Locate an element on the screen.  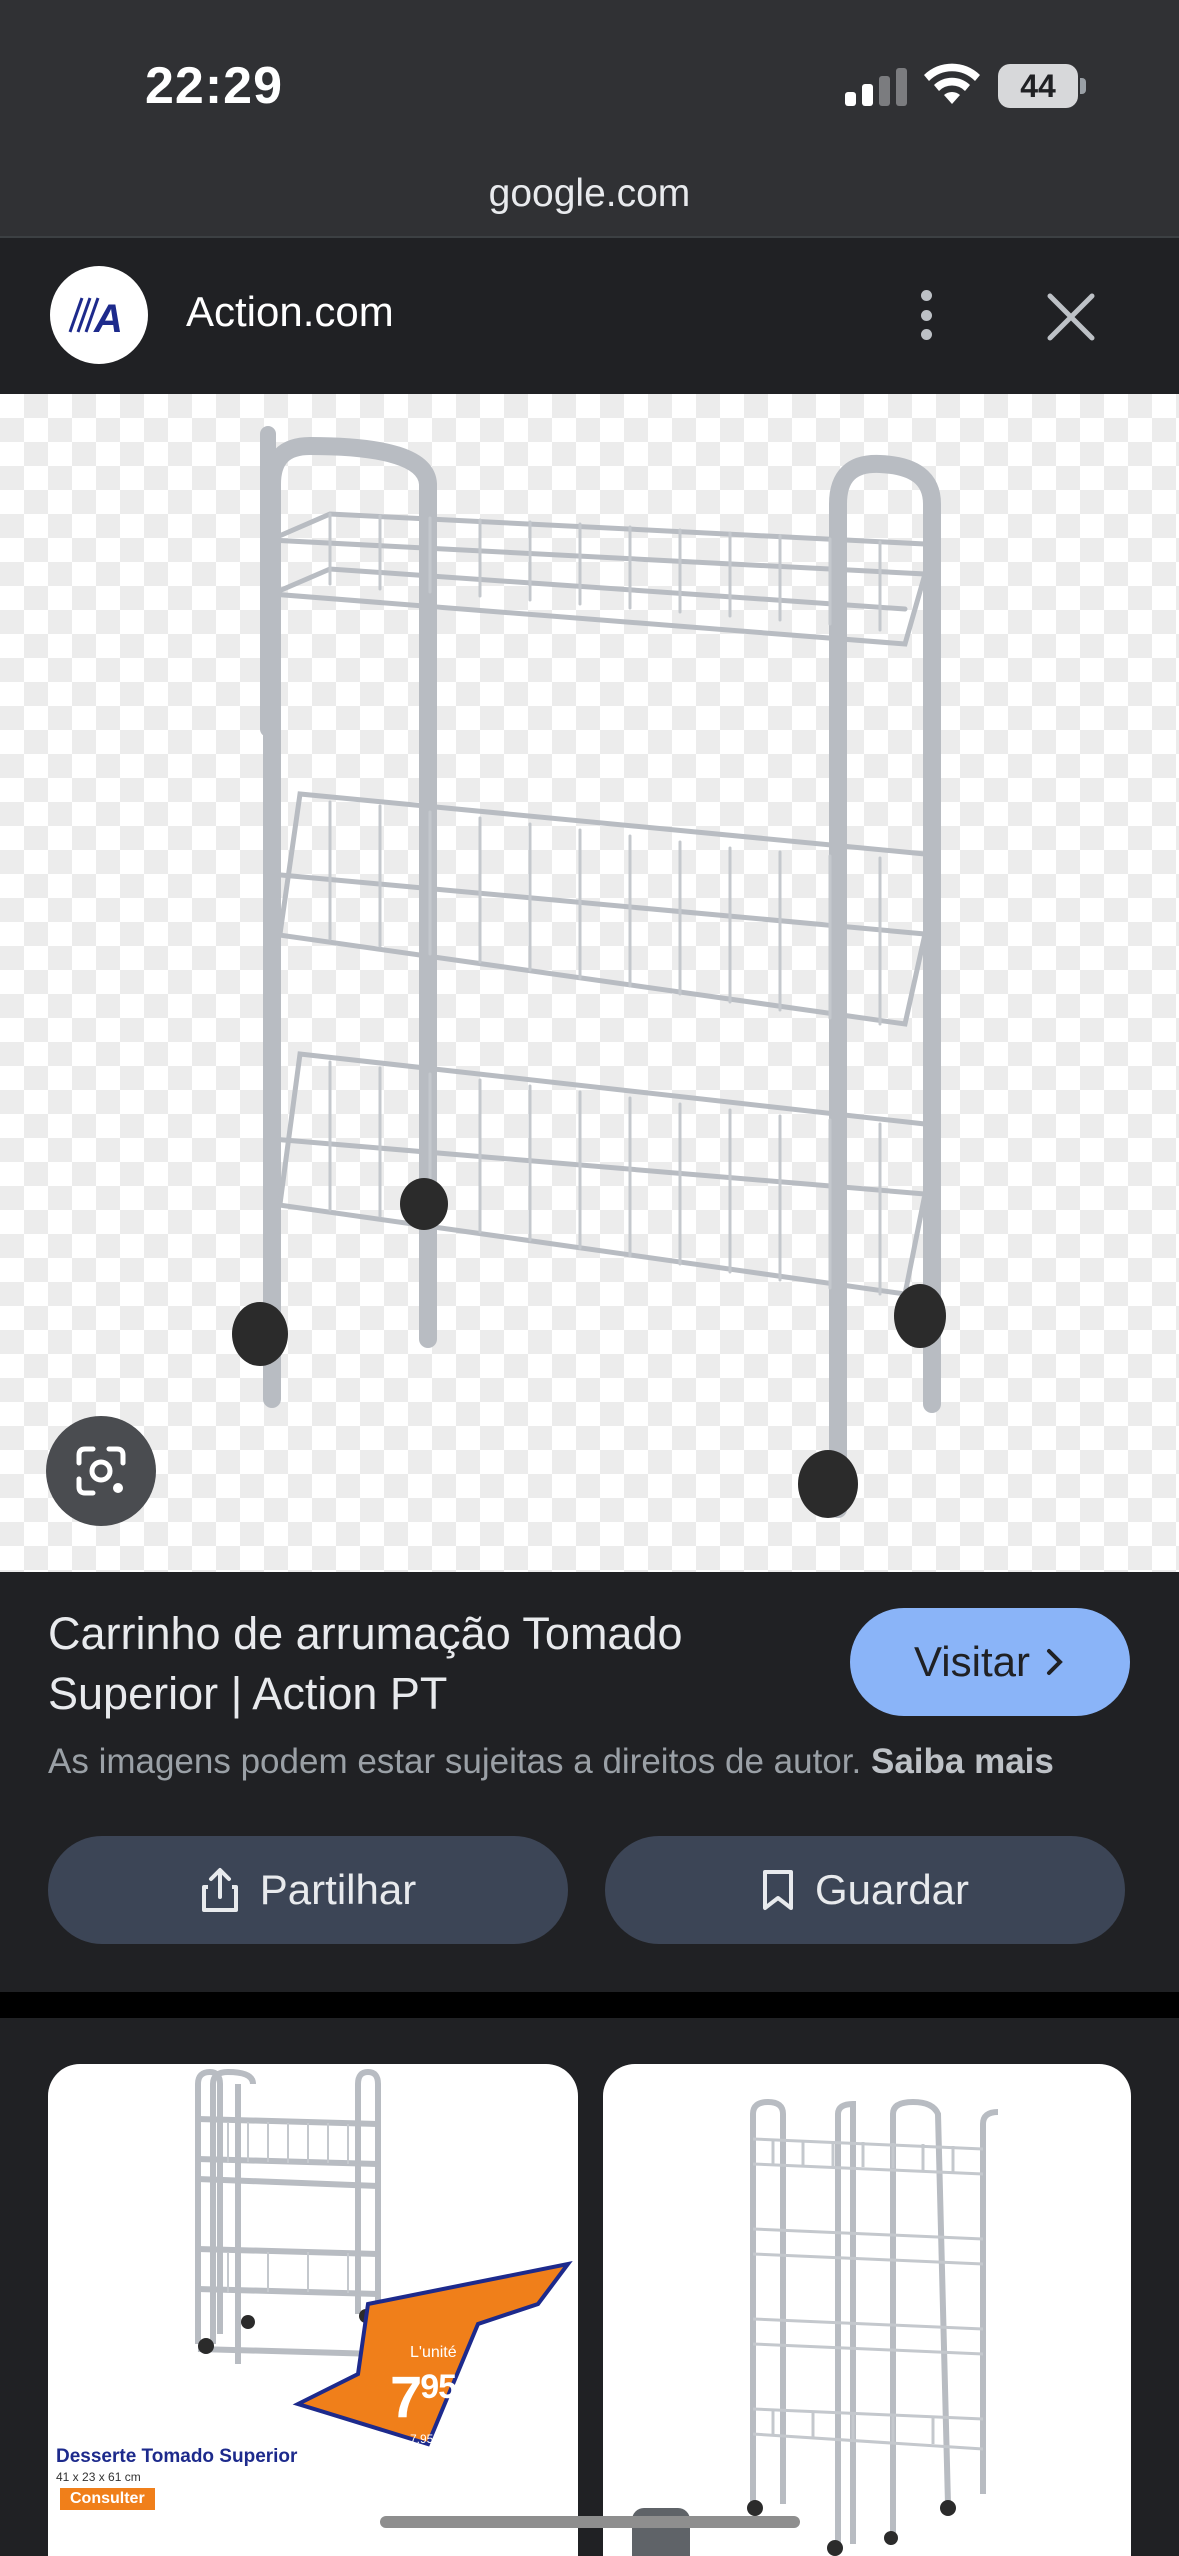
url-bar: google.com is located at coordinates (589, 194).